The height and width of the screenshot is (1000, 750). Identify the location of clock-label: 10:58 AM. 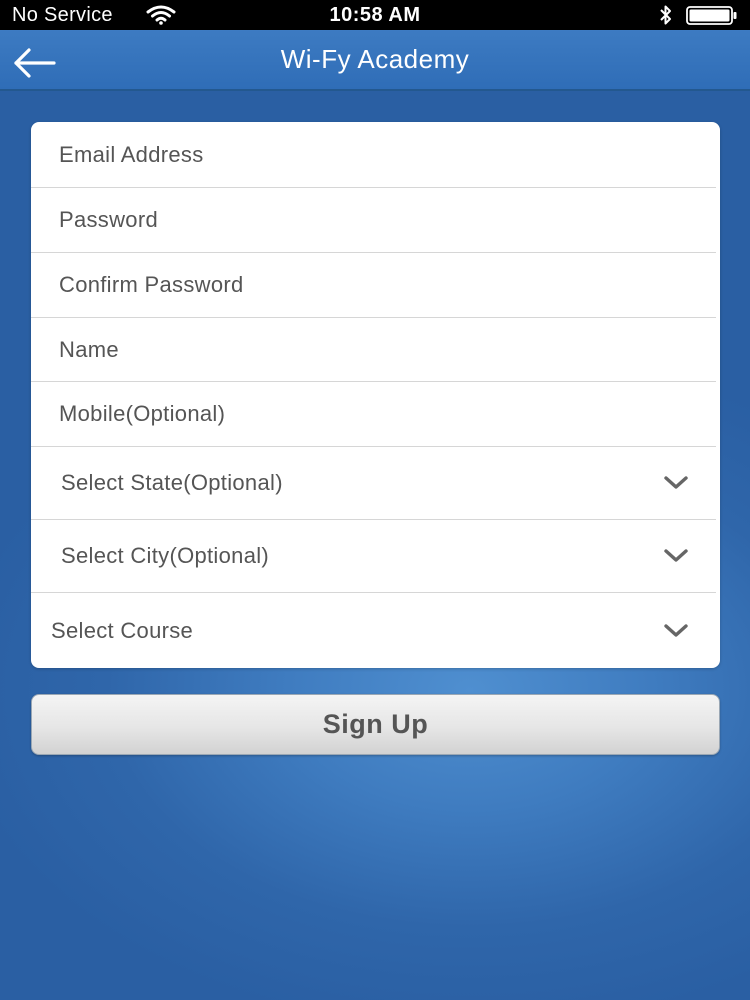
(375, 15).